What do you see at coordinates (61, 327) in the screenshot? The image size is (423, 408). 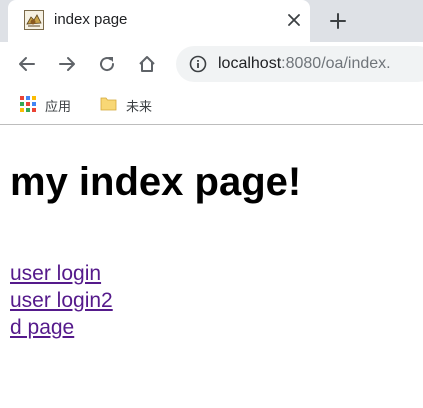 I see `d-page-link: d page` at bounding box center [61, 327].